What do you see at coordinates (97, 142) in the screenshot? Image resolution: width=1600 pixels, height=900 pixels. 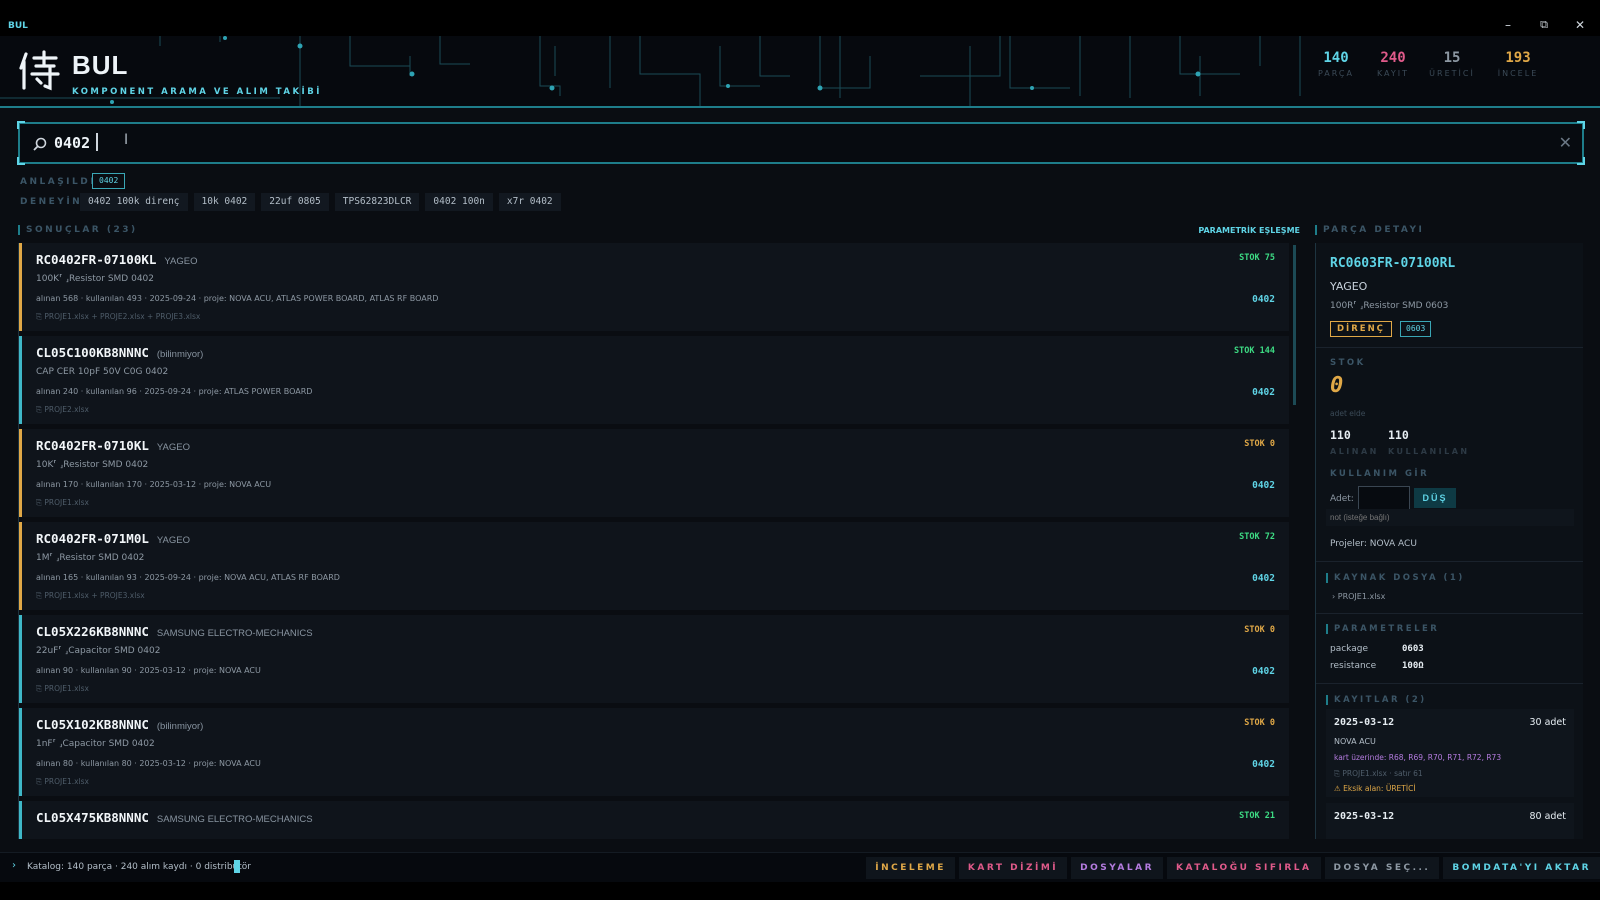 I see `text-caret` at bounding box center [97, 142].